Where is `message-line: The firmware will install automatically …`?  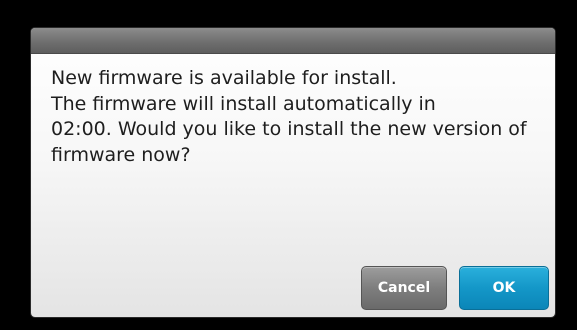
message-line: The firmware will install automatically … is located at coordinates (243, 103).